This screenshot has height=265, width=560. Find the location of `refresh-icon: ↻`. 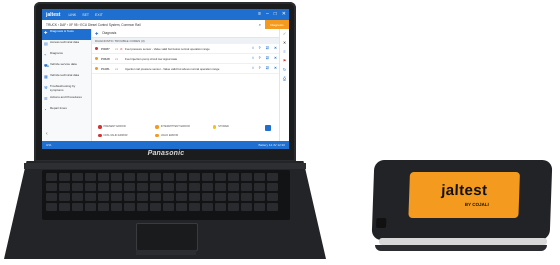

refresh-icon: ↻ is located at coordinates (284, 70).